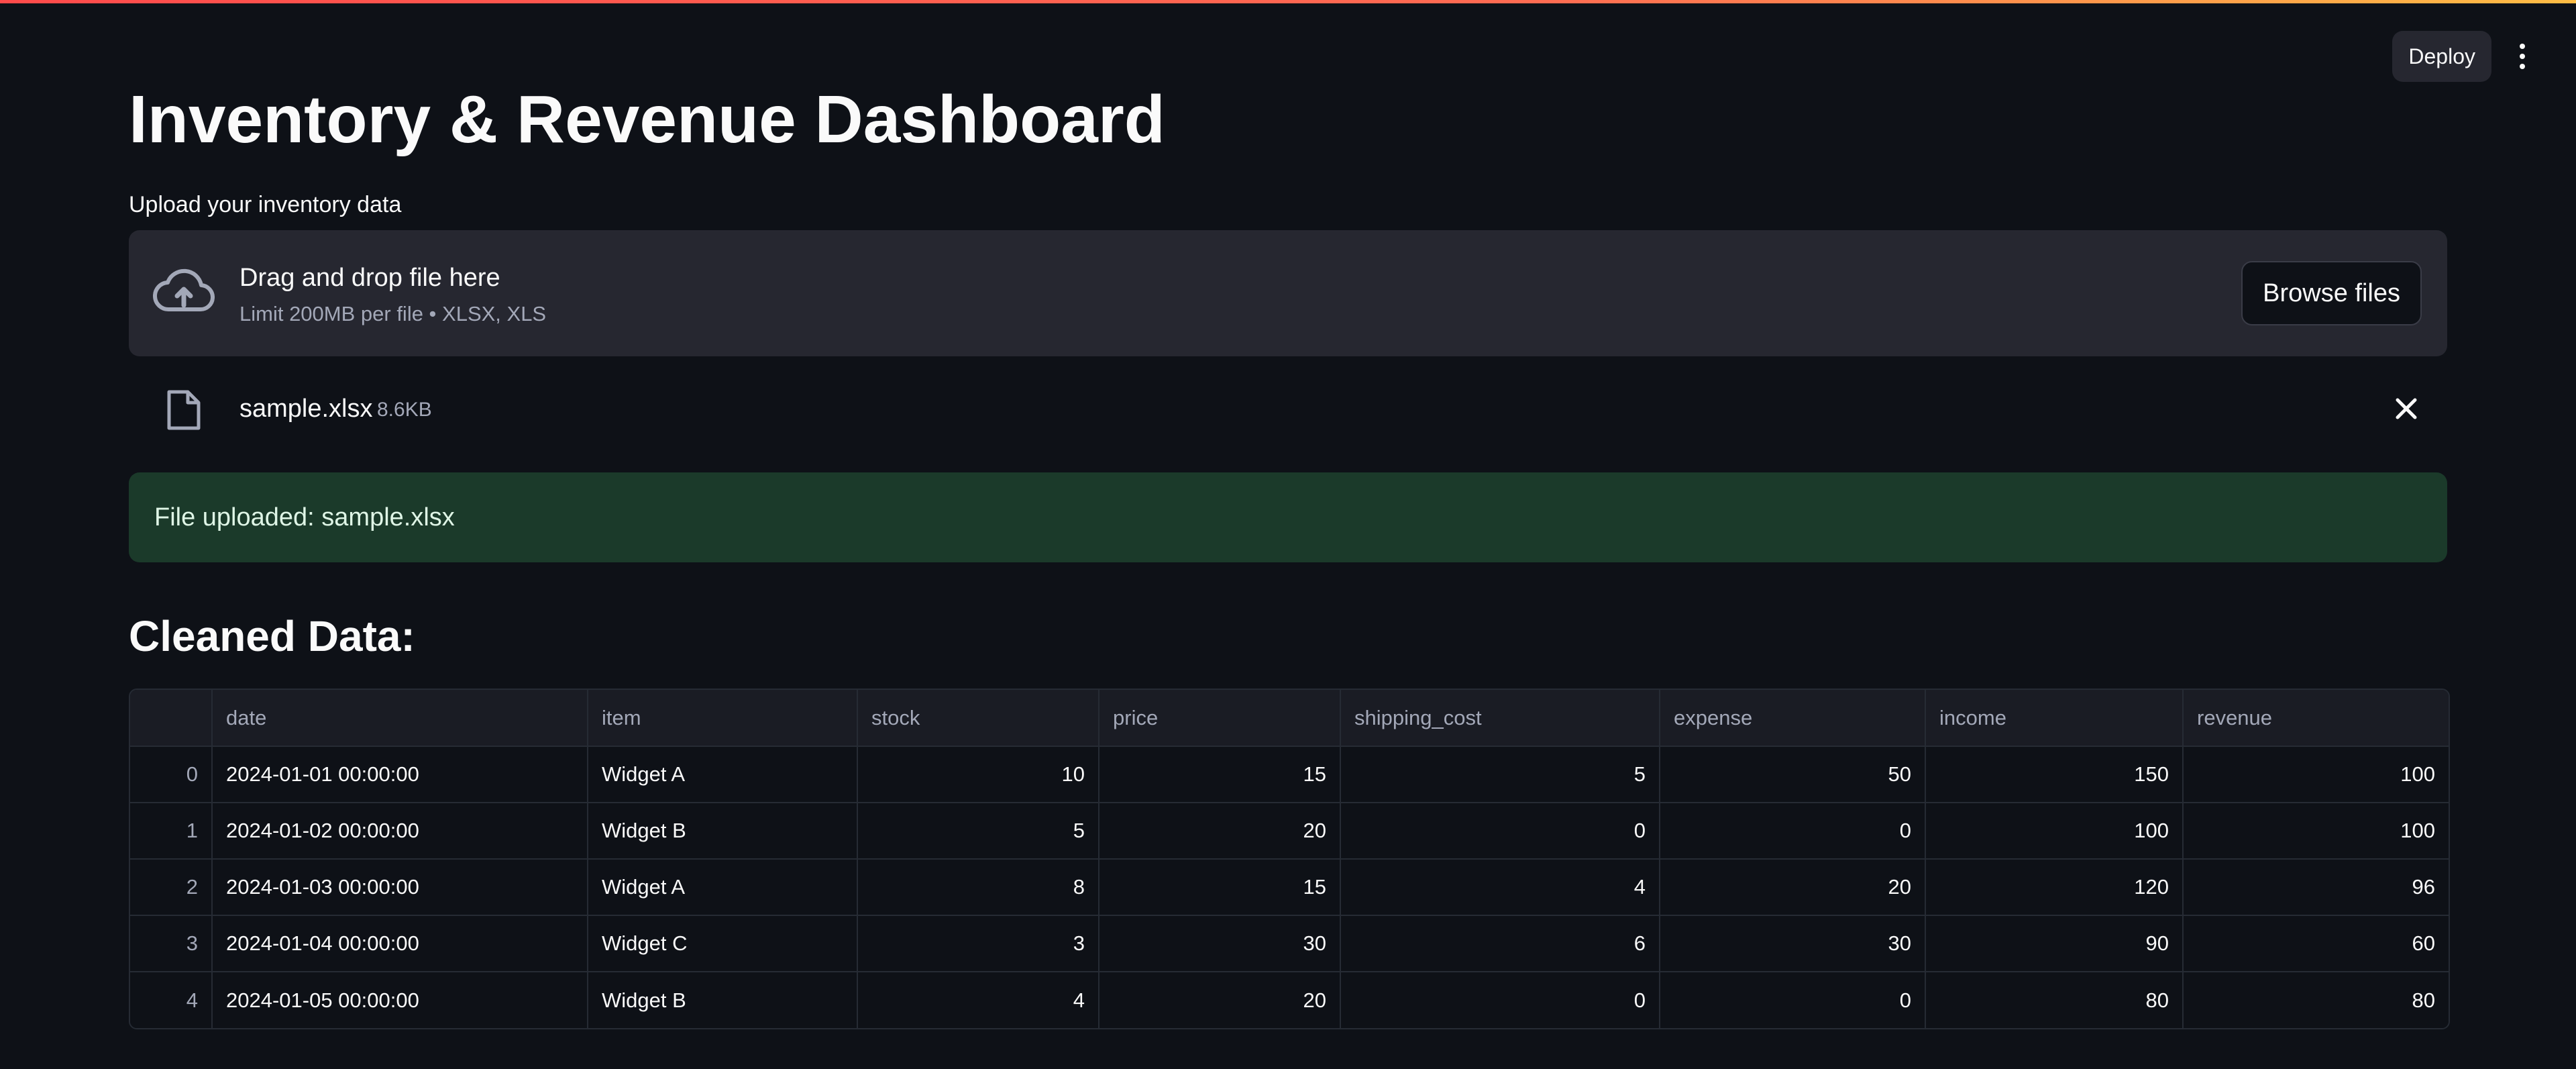  Describe the element at coordinates (2054, 775) in the screenshot. I see `income-cell: 150` at that location.